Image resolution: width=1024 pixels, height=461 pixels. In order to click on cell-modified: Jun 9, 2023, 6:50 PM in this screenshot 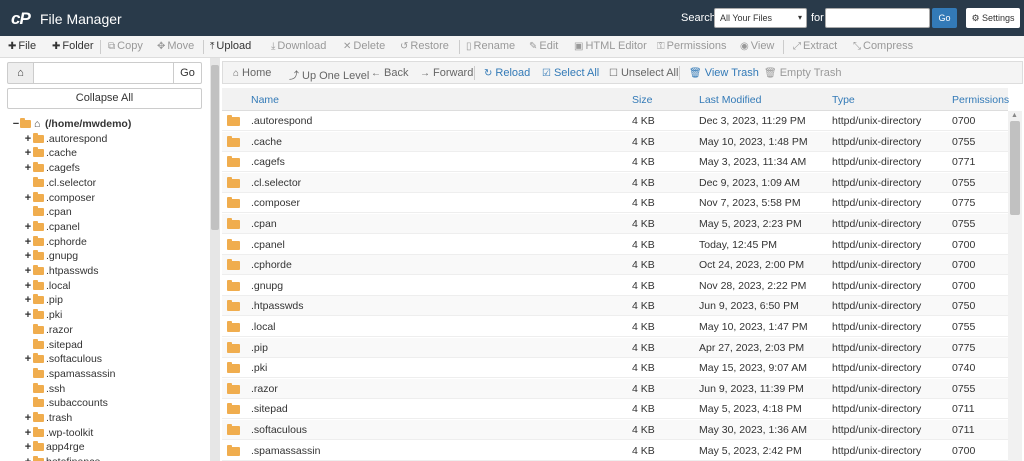, I will do `click(749, 306)`.